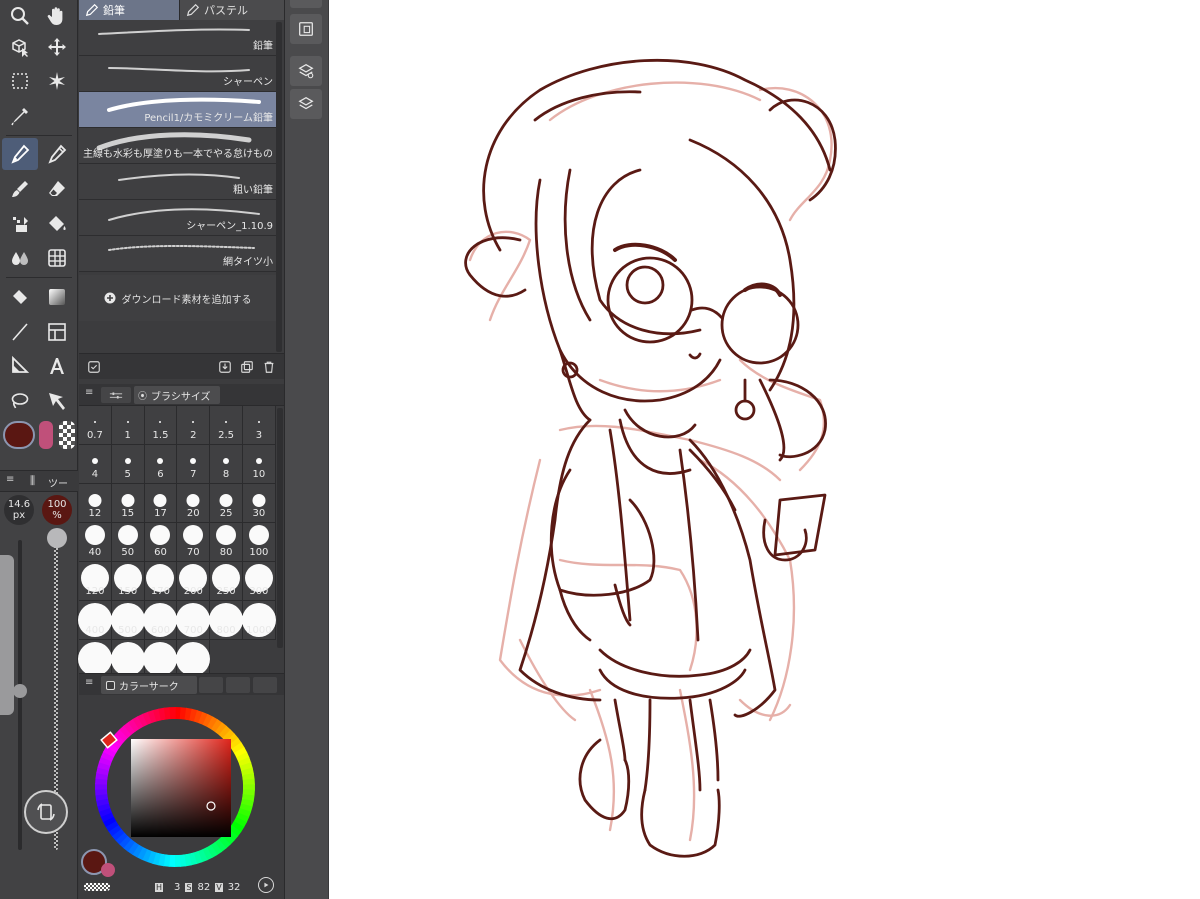 The image size is (1200, 899). Describe the element at coordinates (46, 435) in the screenshot. I see `sub-color-chip` at that location.